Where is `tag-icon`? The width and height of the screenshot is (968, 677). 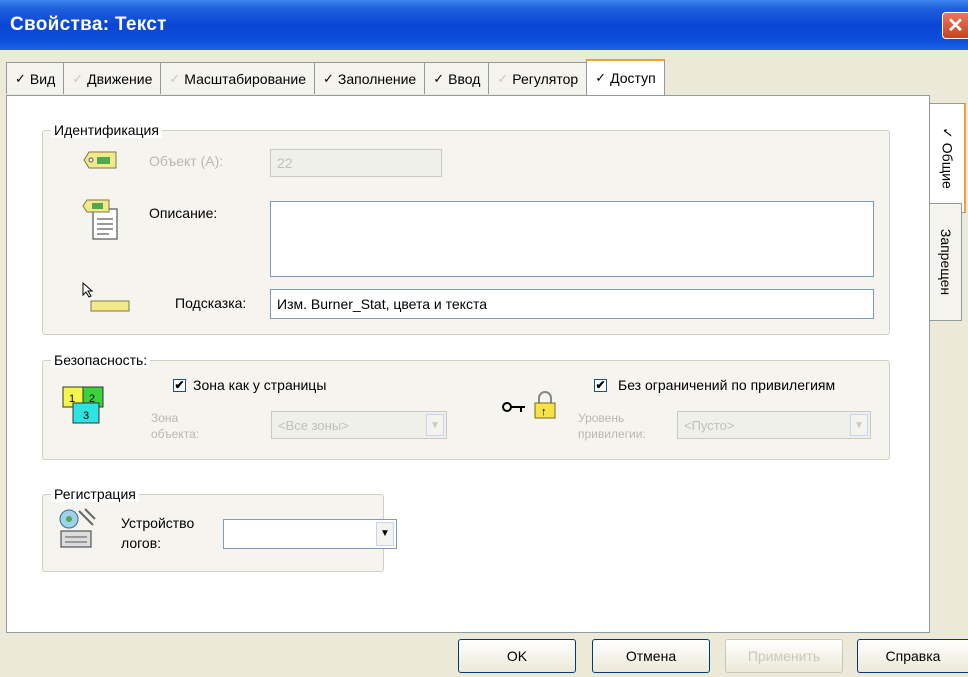
tag-icon is located at coordinates (100, 160).